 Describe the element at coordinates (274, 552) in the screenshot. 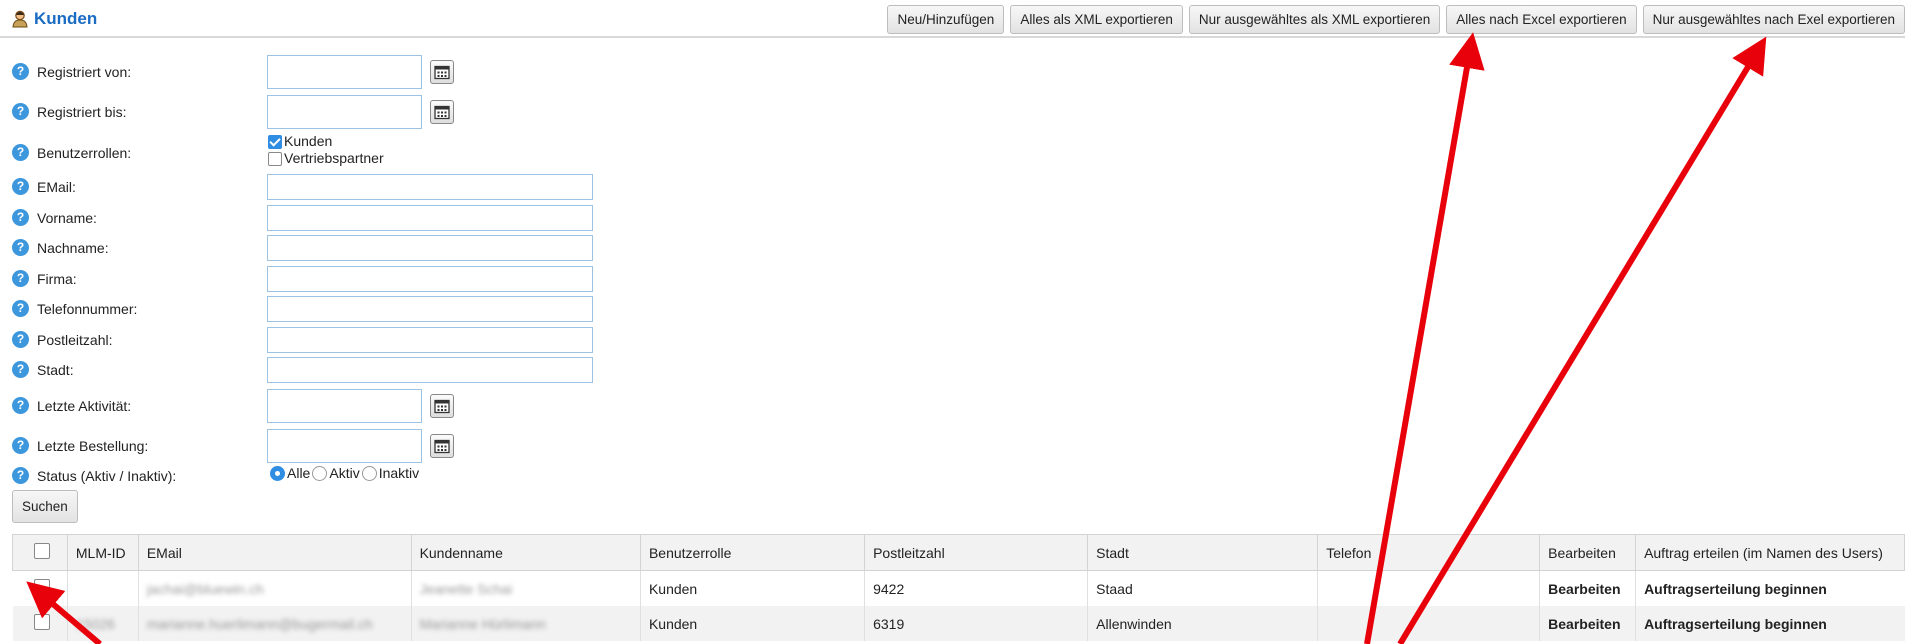

I see `col-email: EMail` at that location.